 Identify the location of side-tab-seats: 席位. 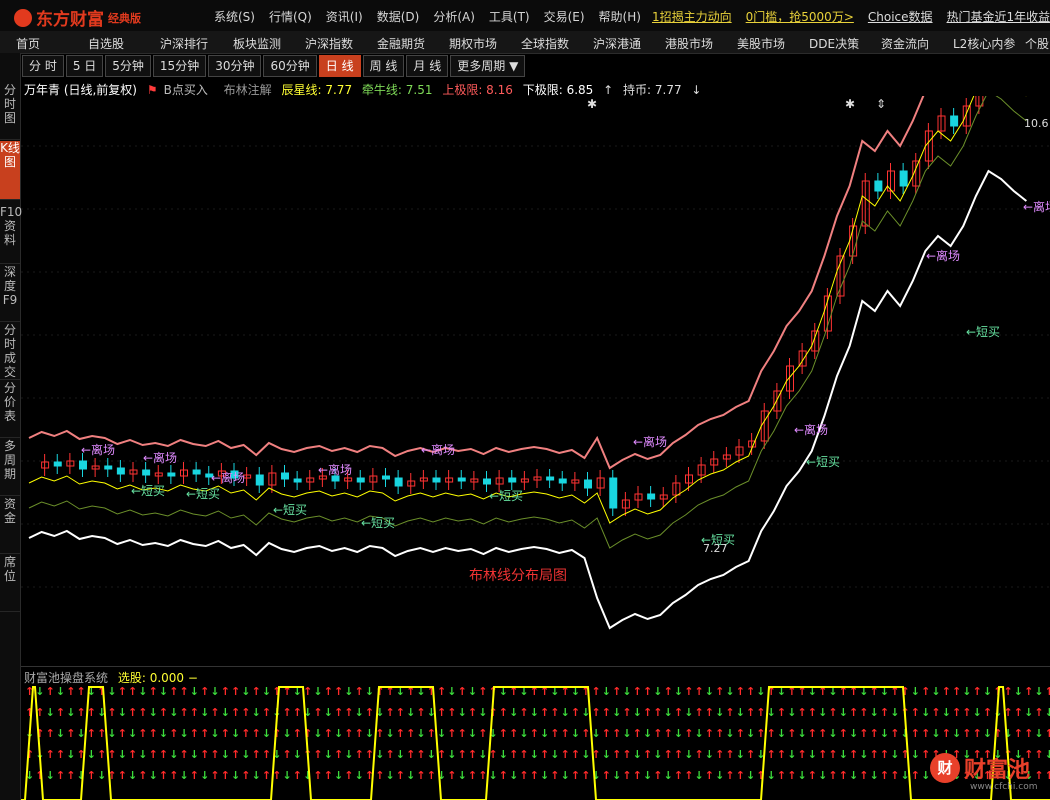
(10, 583).